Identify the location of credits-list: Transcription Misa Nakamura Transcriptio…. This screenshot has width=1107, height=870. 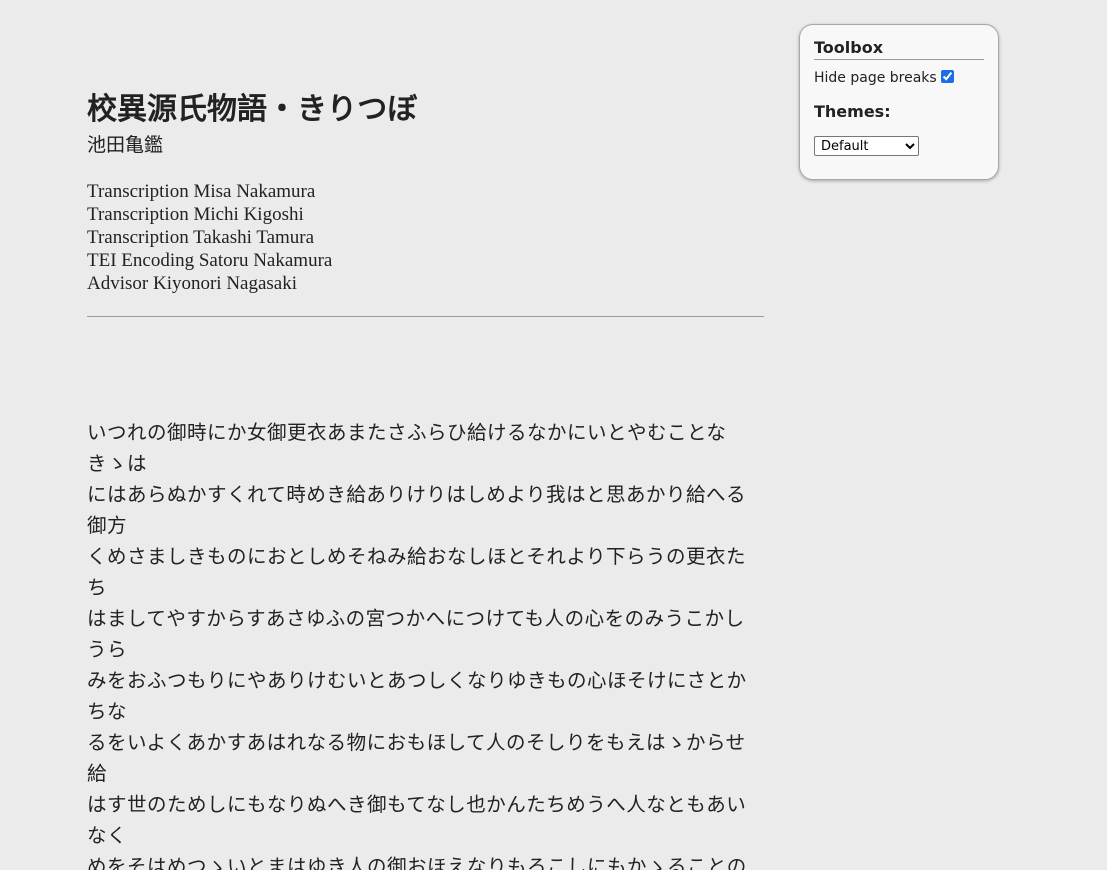
(425, 237).